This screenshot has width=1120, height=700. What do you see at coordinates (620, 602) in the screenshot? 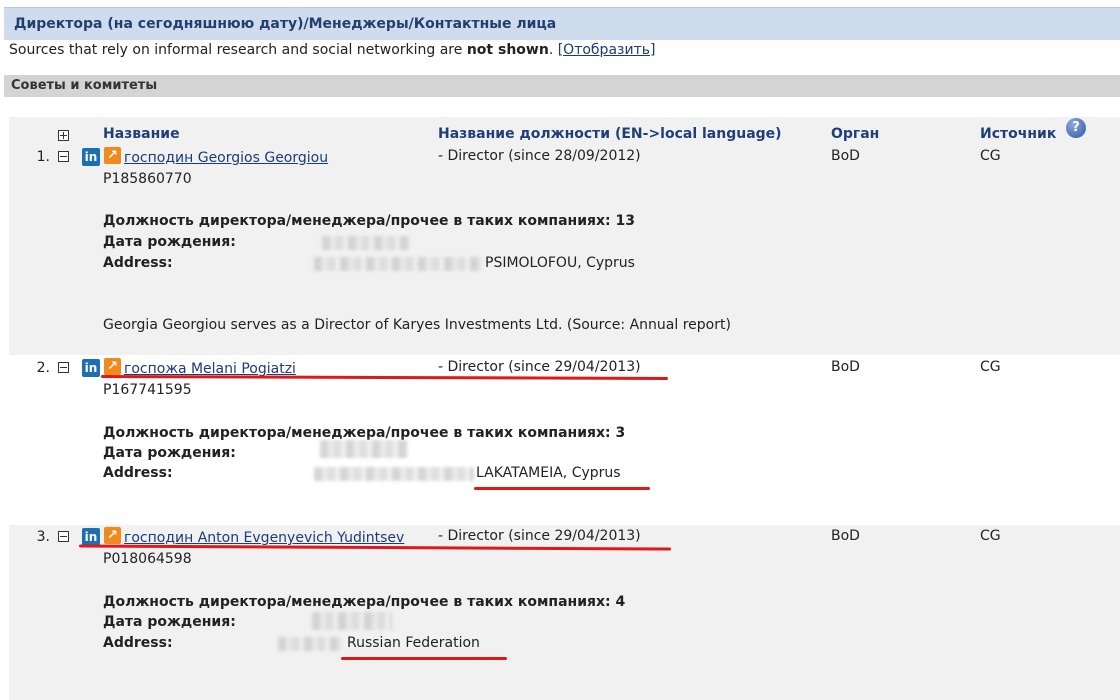
I see `positions-count-value: 4` at bounding box center [620, 602].